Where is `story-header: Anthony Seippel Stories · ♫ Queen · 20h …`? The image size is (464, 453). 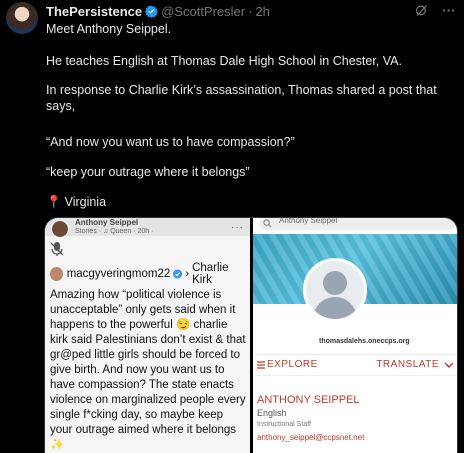
story-header: Anthony Seippel Stories · ♫ Queen · 20h … is located at coordinates (147, 228).